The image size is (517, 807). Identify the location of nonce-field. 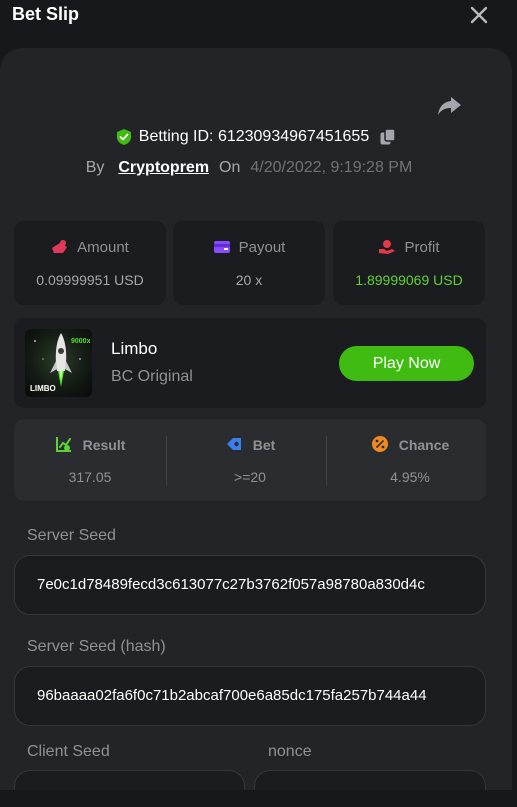
(370, 780).